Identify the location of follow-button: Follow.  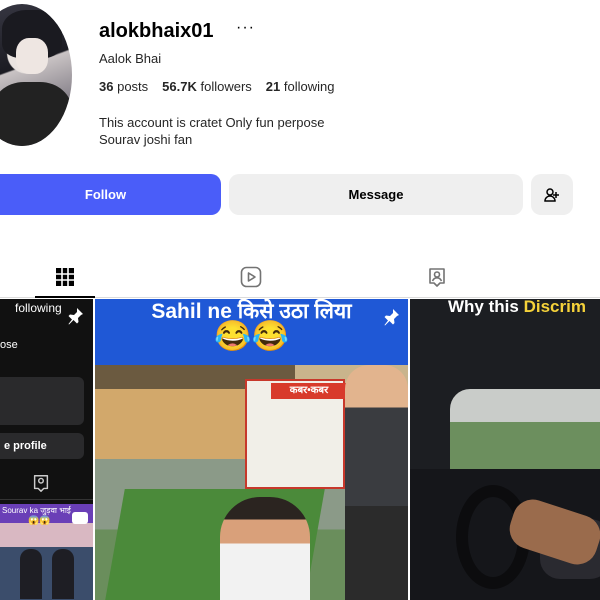
(110, 194).